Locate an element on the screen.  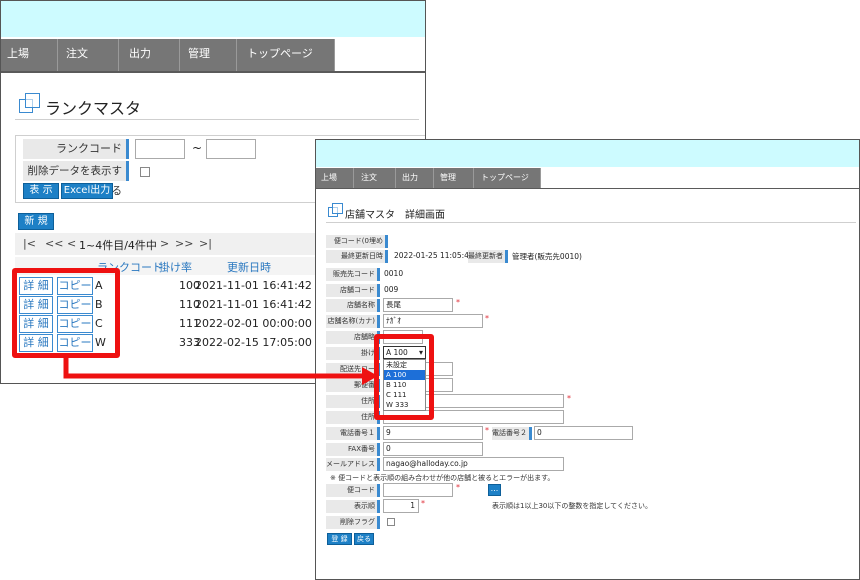
arrow-head-icon is located at coordinates (370, 376).